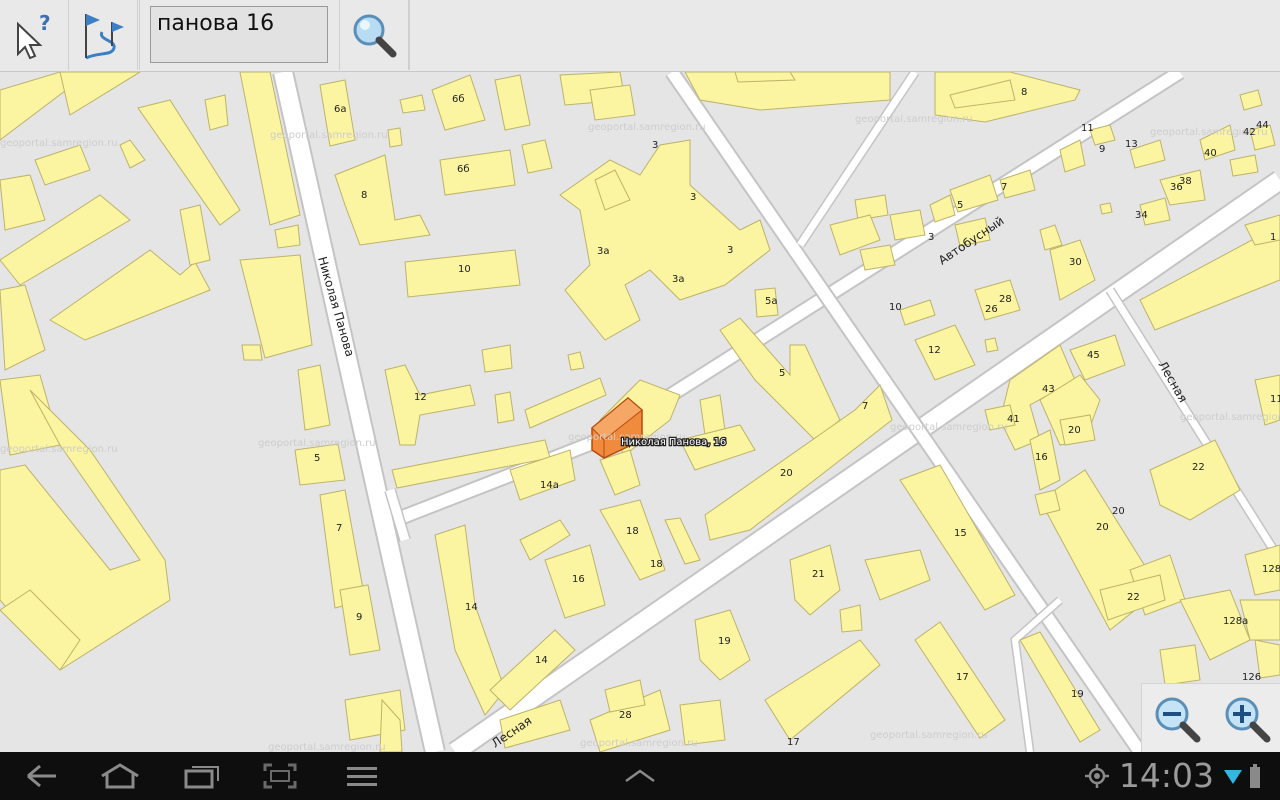 The image size is (1280, 800). I want to click on search-button, so click(374, 35).